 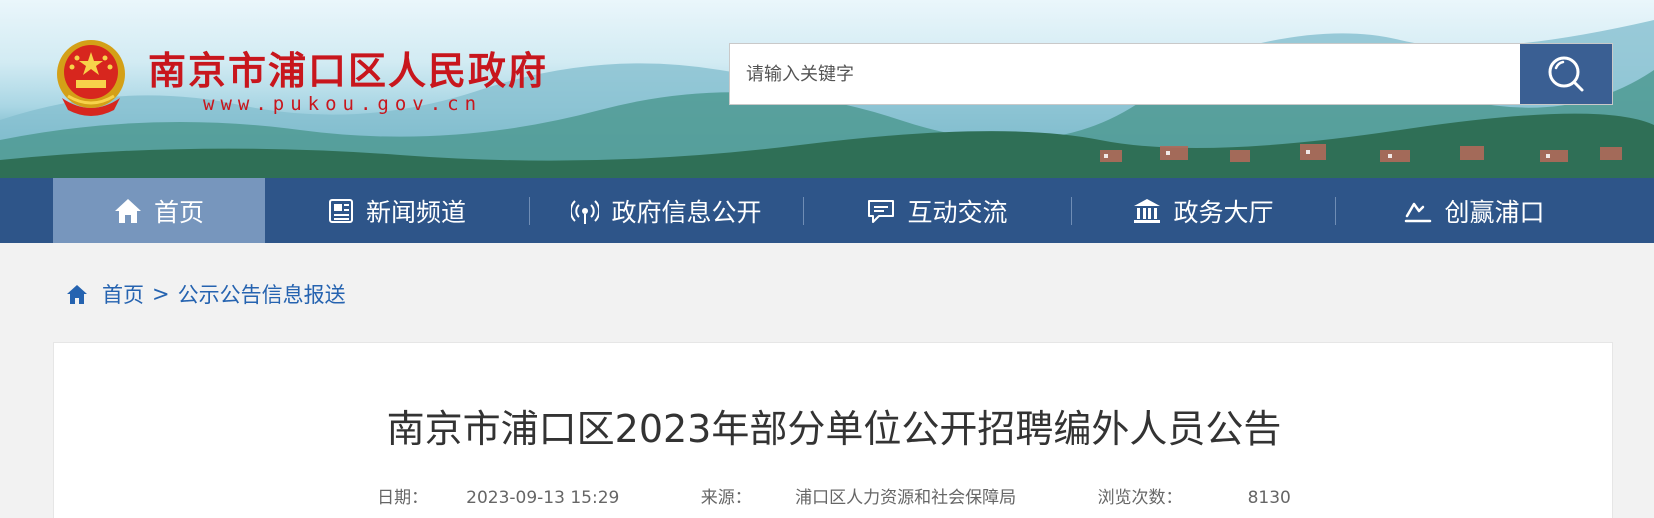 I want to click on date-value: 2023-09-13 15:29, so click(x=543, y=498).